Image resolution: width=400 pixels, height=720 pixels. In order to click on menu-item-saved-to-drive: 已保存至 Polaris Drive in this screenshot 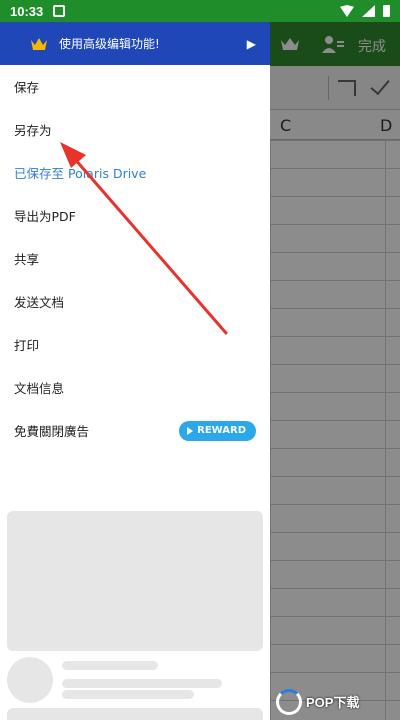, I will do `click(135, 172)`.